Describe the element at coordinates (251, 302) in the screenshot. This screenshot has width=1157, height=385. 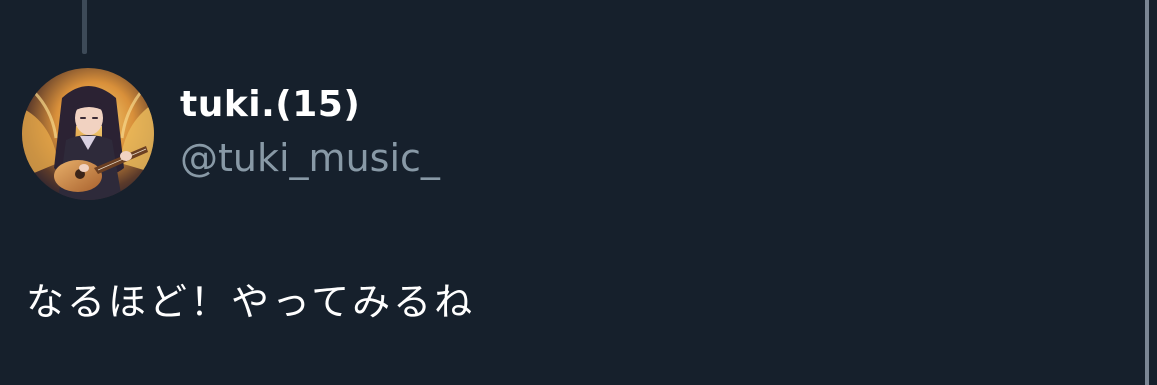
I see `tweet-text: なるほど！やってみるね` at that location.